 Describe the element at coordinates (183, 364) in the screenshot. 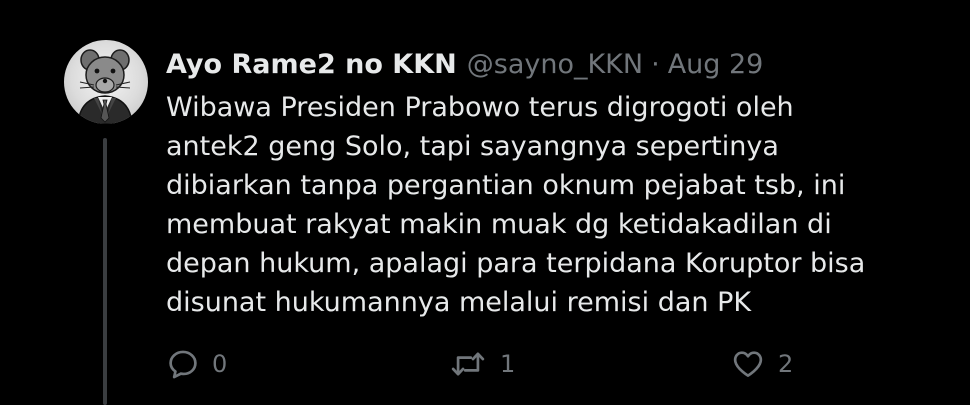

I see `reply-icon` at that location.